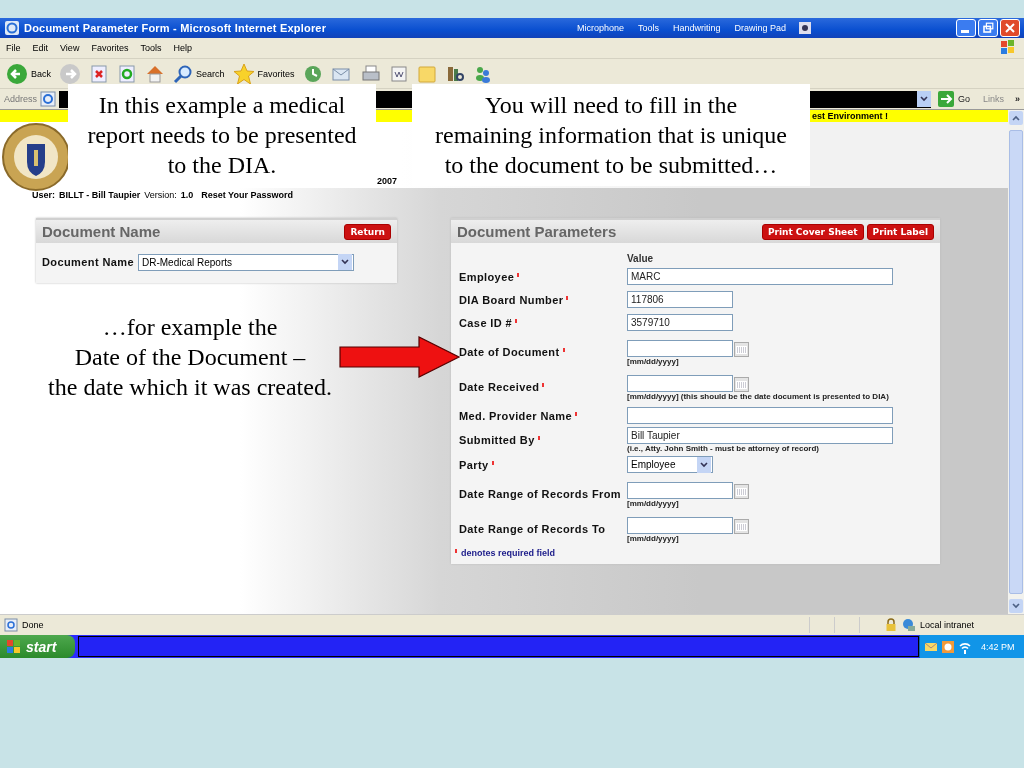 The image size is (1024, 768). I want to click on required-footnote: denotes required field, so click(508, 553).